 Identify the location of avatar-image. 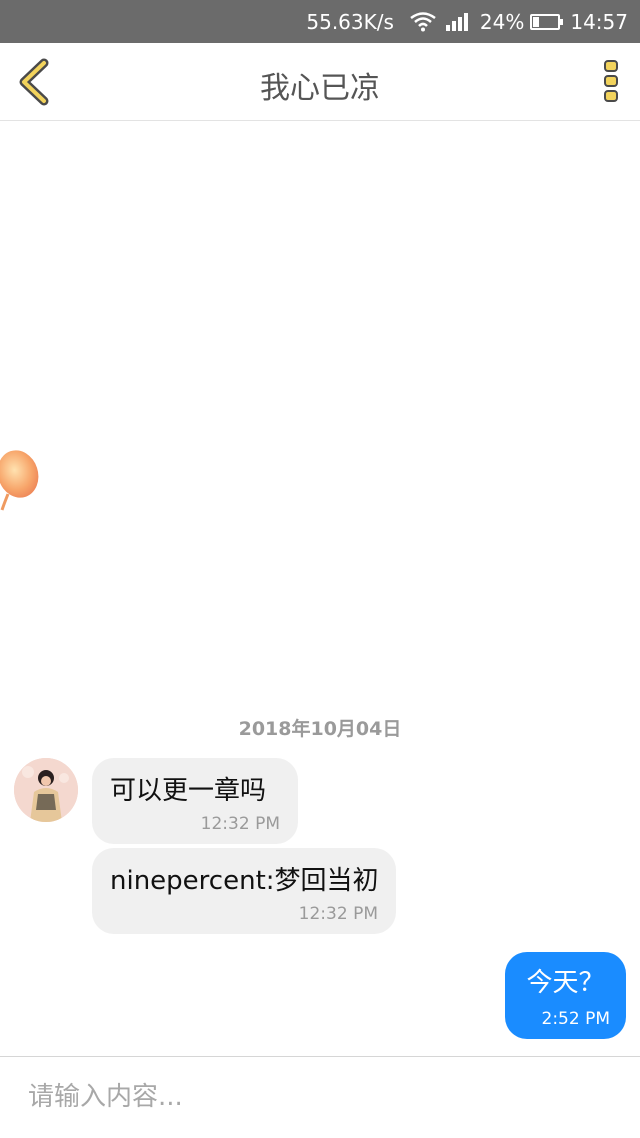
(46, 790).